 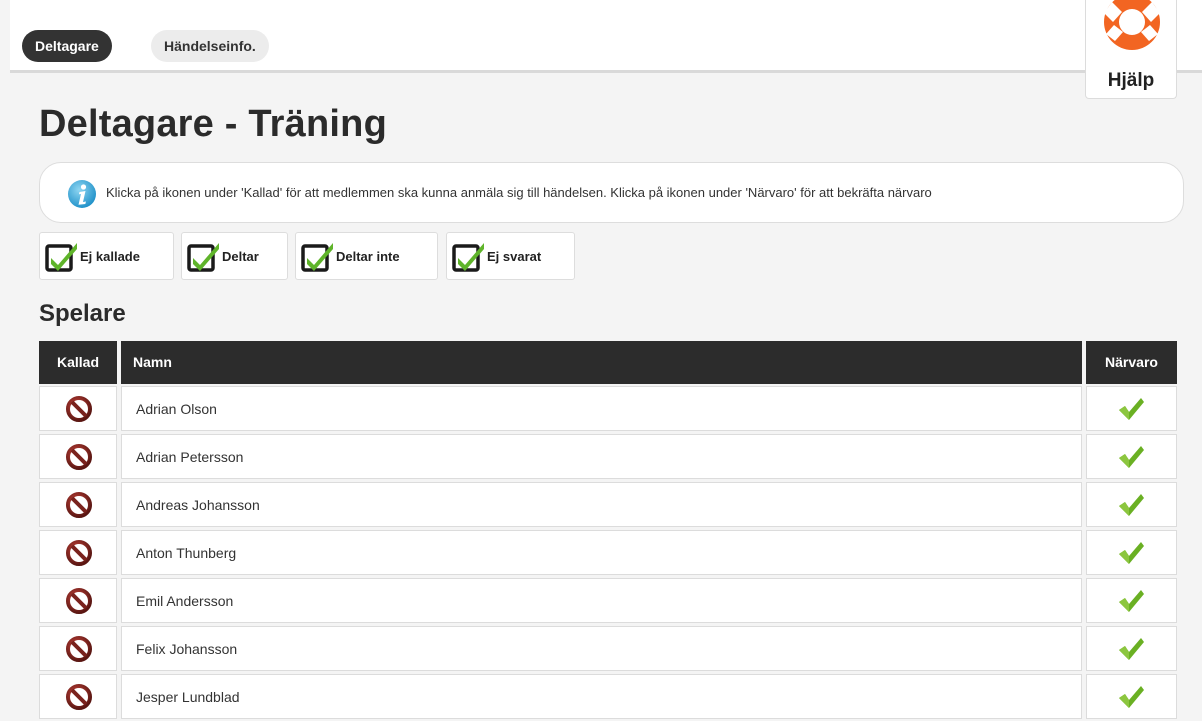 I want to click on help-button: Hjälp, so click(x=1131, y=49).